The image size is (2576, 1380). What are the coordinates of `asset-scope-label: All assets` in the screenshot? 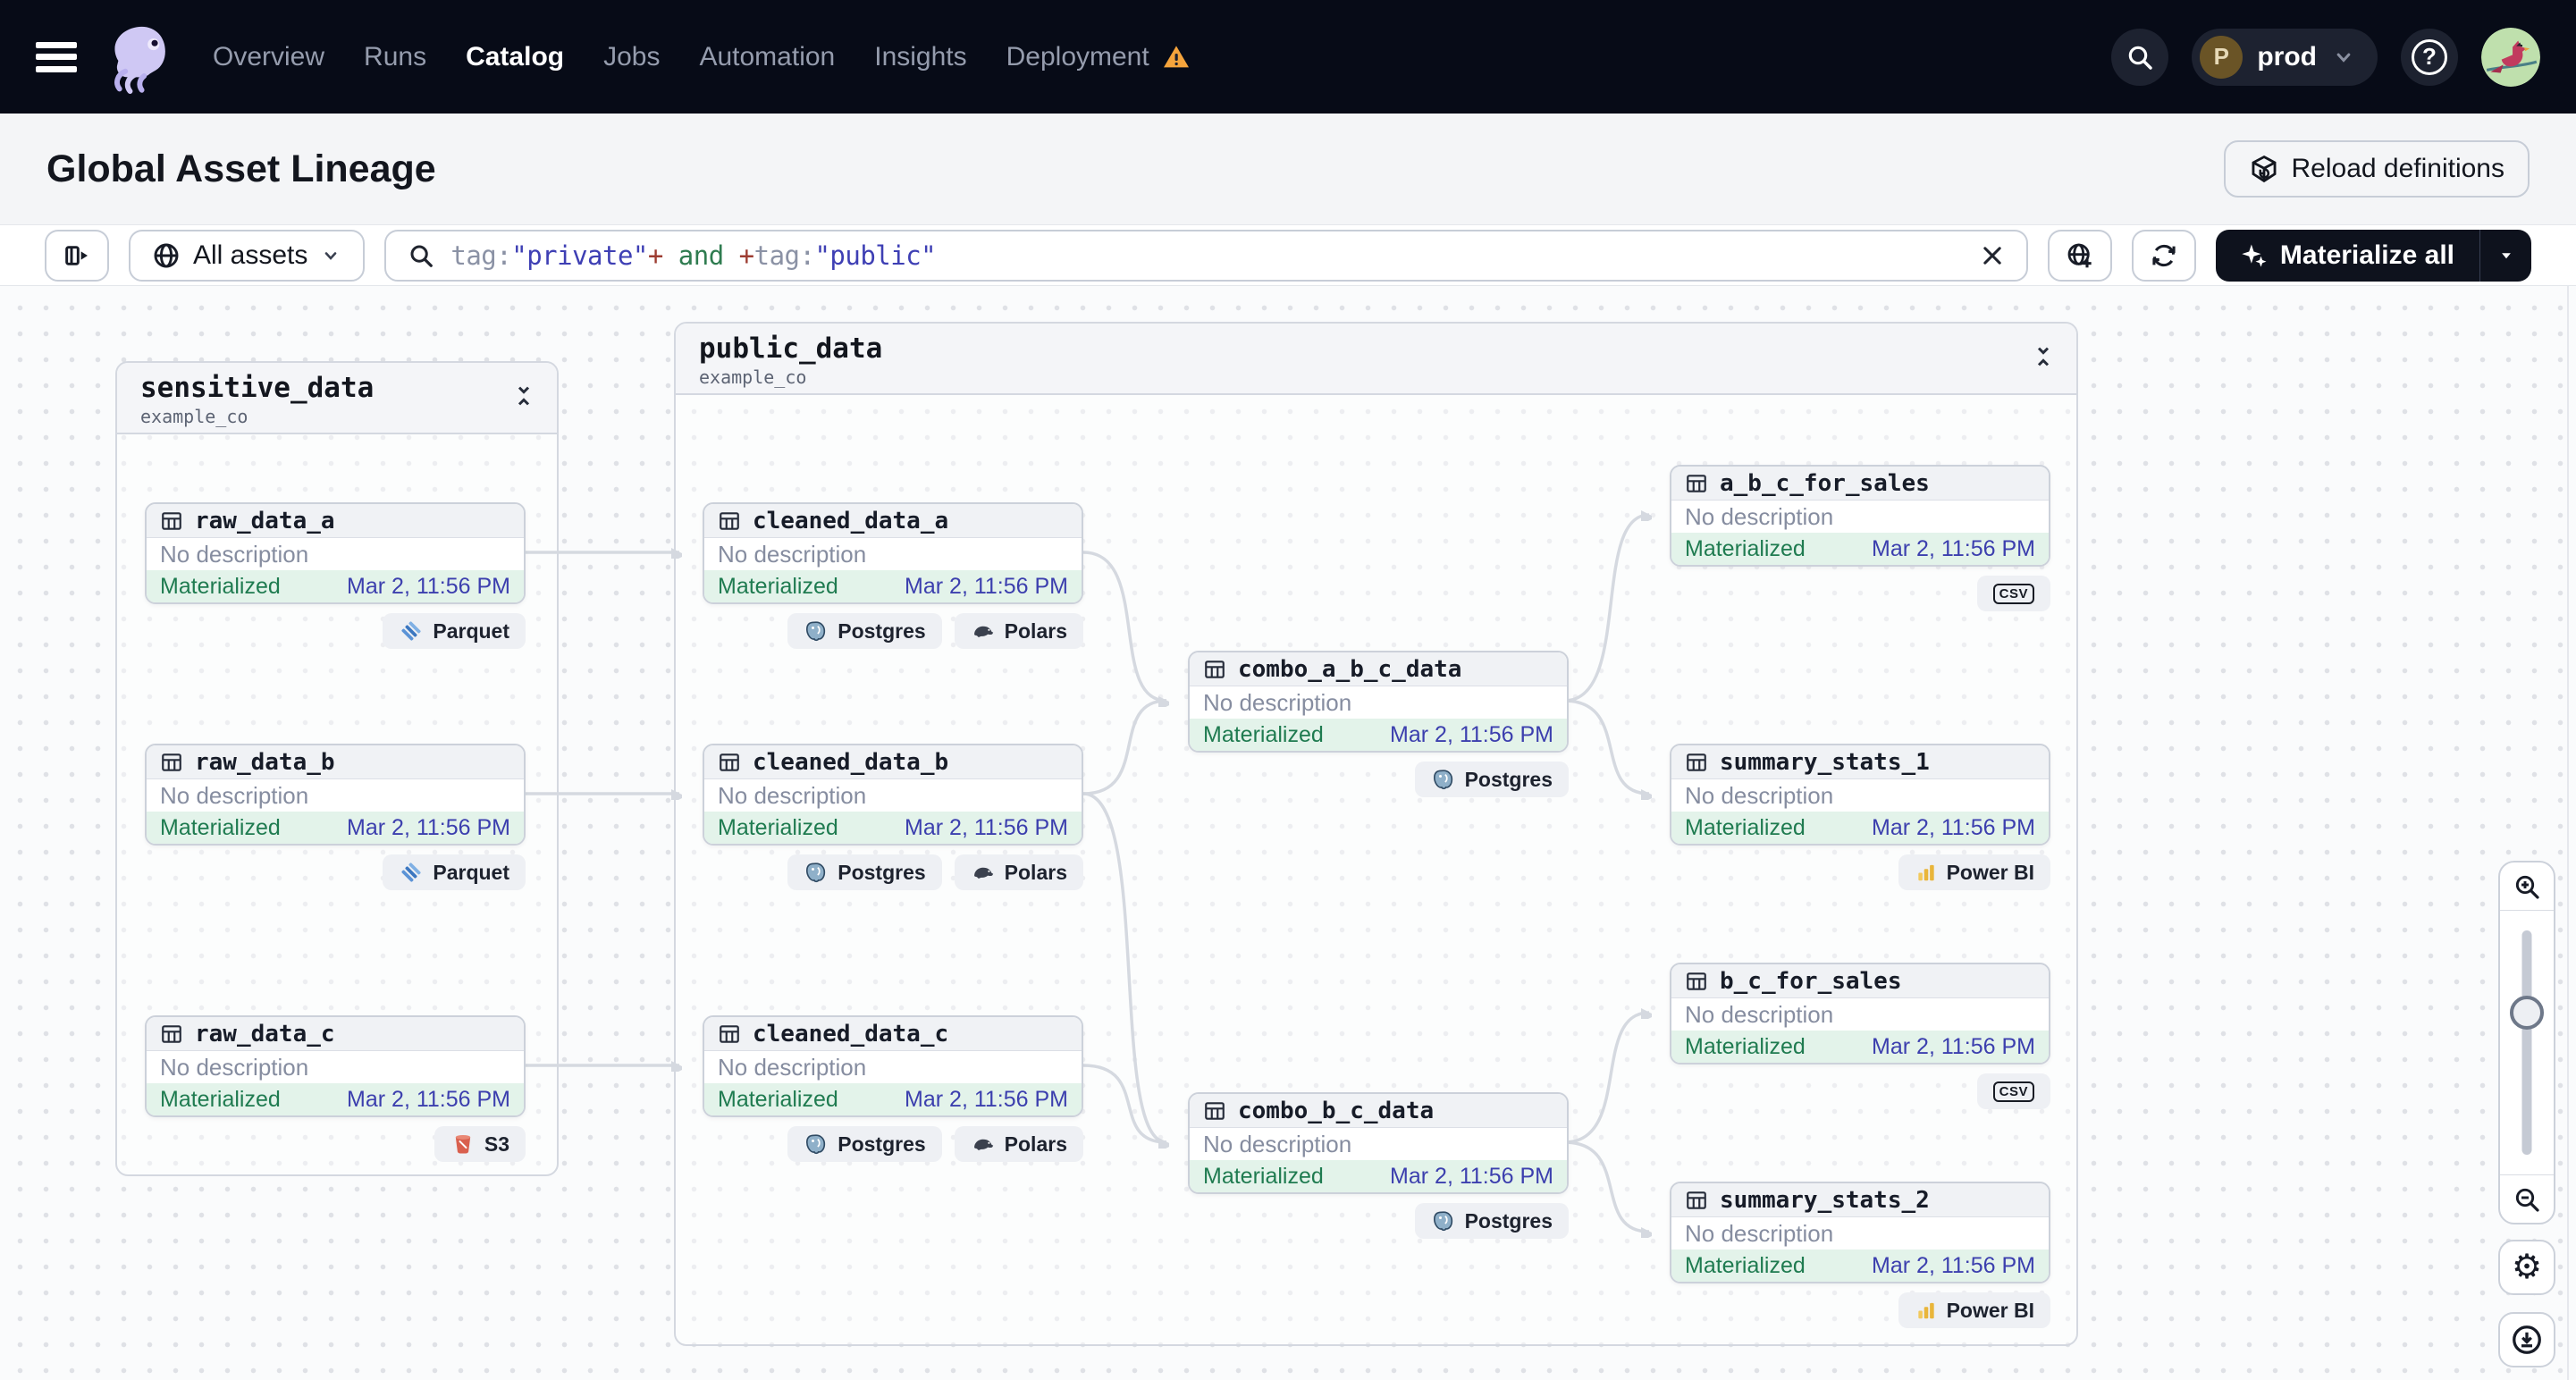 It's located at (251, 255).